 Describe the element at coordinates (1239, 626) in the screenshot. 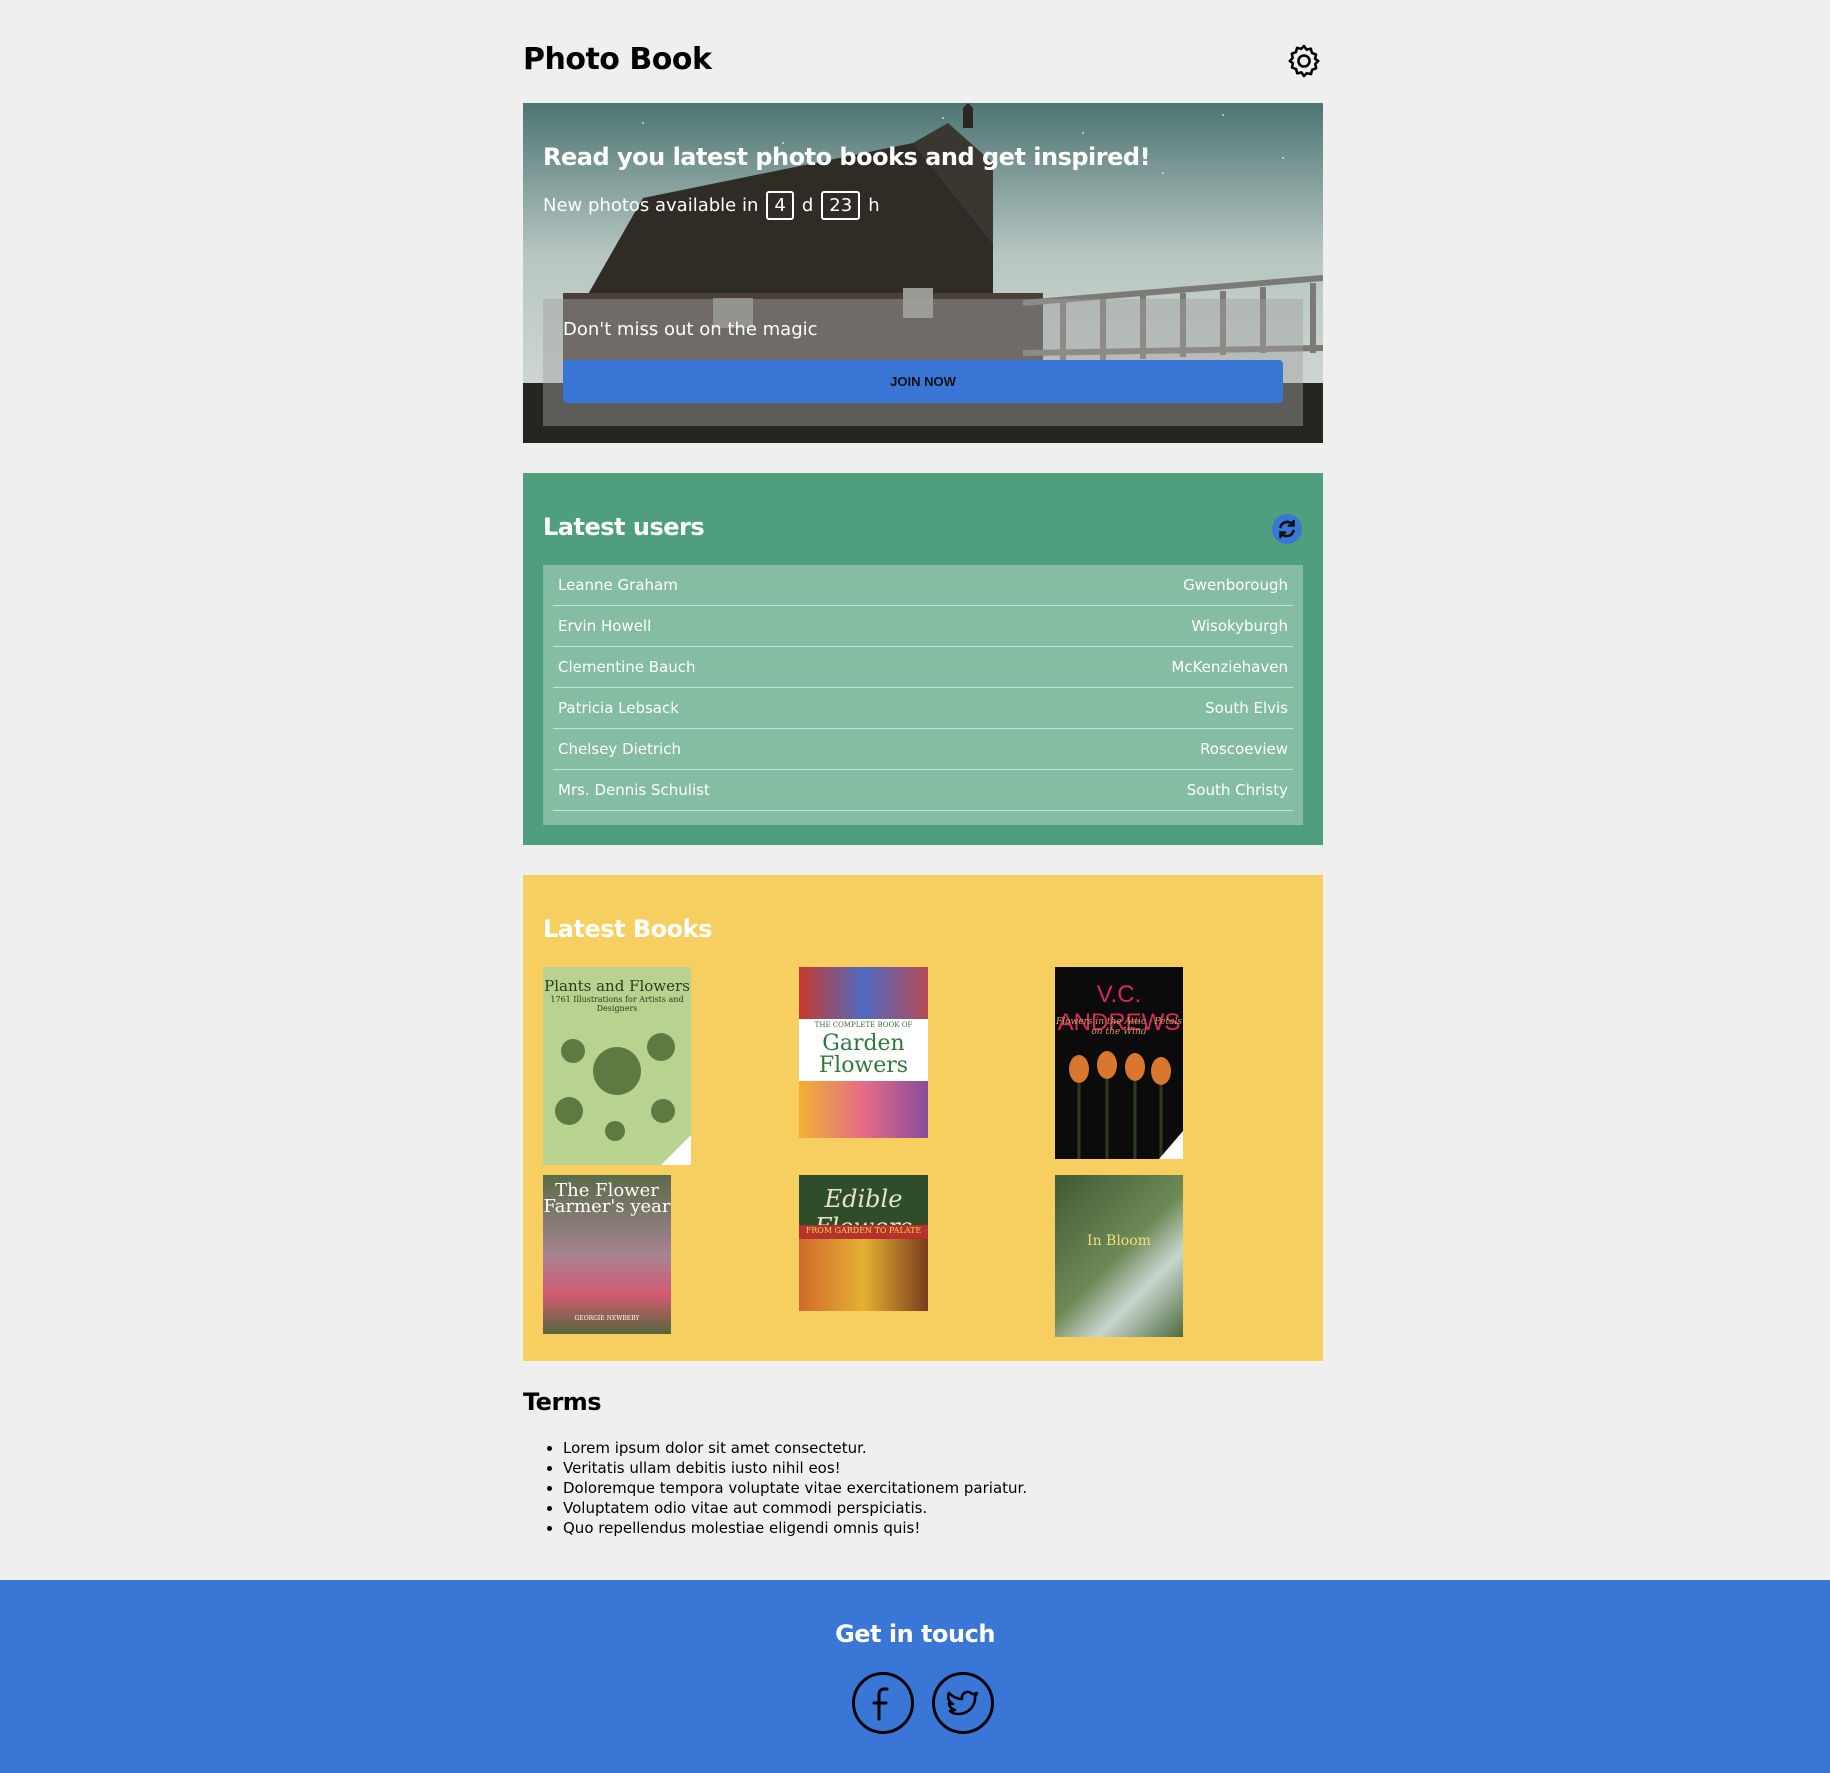

I see `user-city: Wisokyburgh` at that location.